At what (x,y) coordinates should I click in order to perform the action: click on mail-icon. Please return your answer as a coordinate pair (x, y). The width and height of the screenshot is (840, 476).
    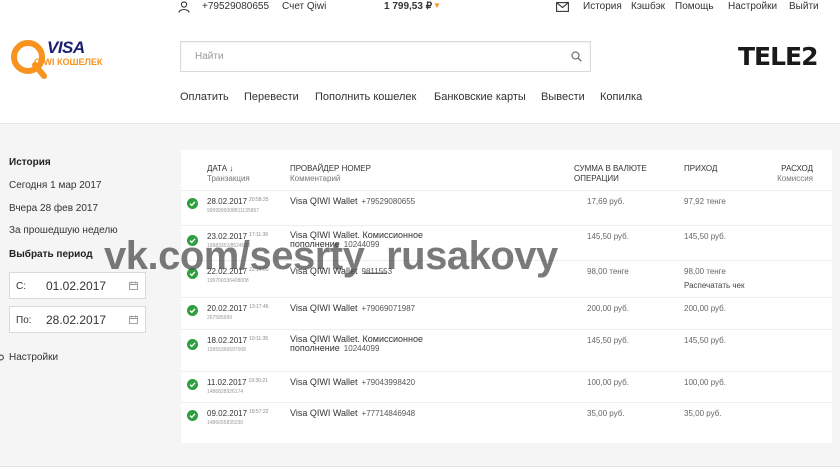
    Looking at the image, I should click on (562, 7).